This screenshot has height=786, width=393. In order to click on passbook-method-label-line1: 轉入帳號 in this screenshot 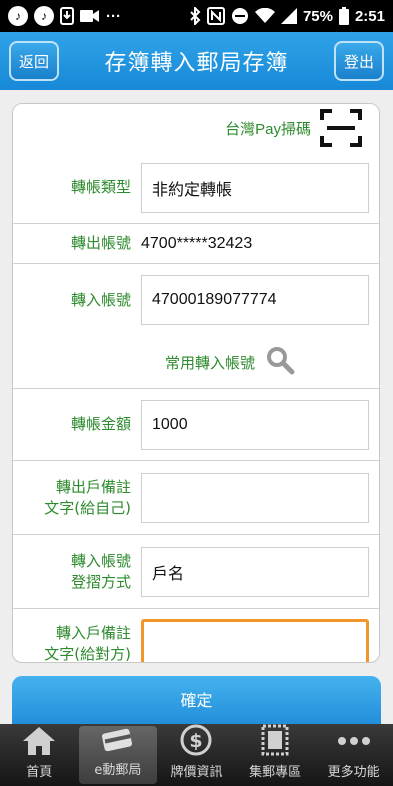, I will do `click(100, 560)`.